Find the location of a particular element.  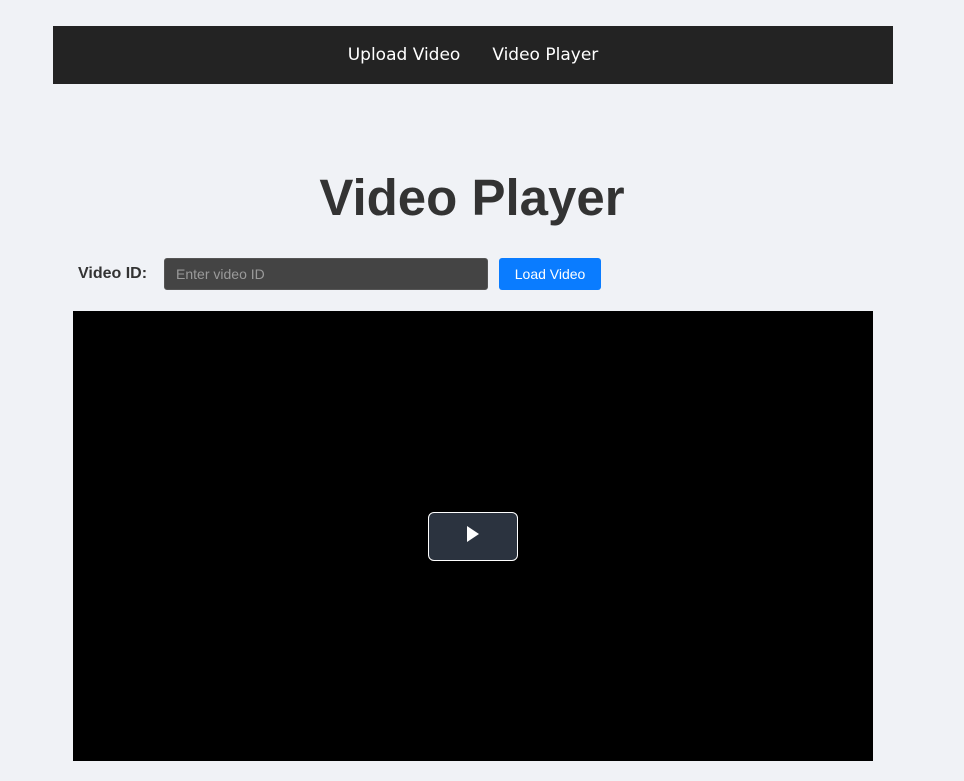

play-icon is located at coordinates (473, 536).